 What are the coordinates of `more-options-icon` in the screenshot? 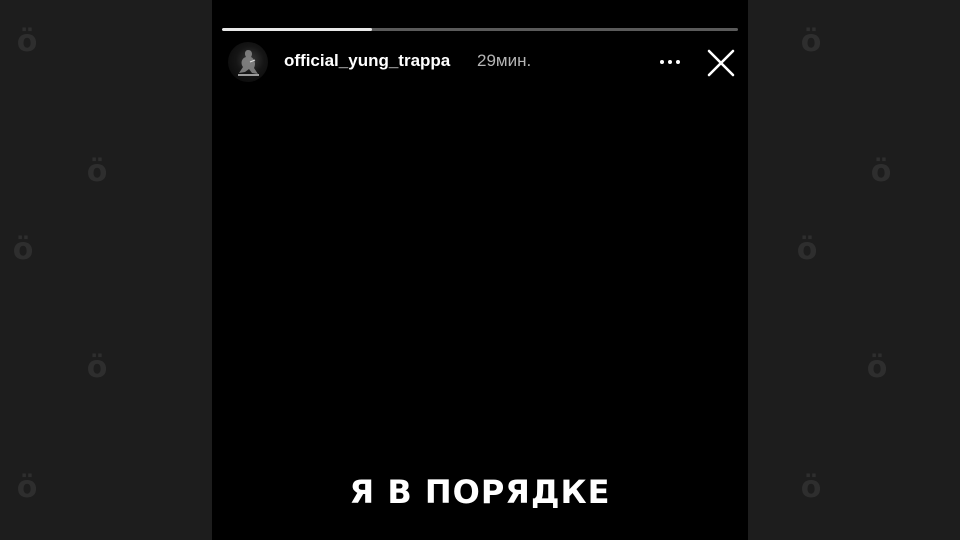 It's located at (670, 62).